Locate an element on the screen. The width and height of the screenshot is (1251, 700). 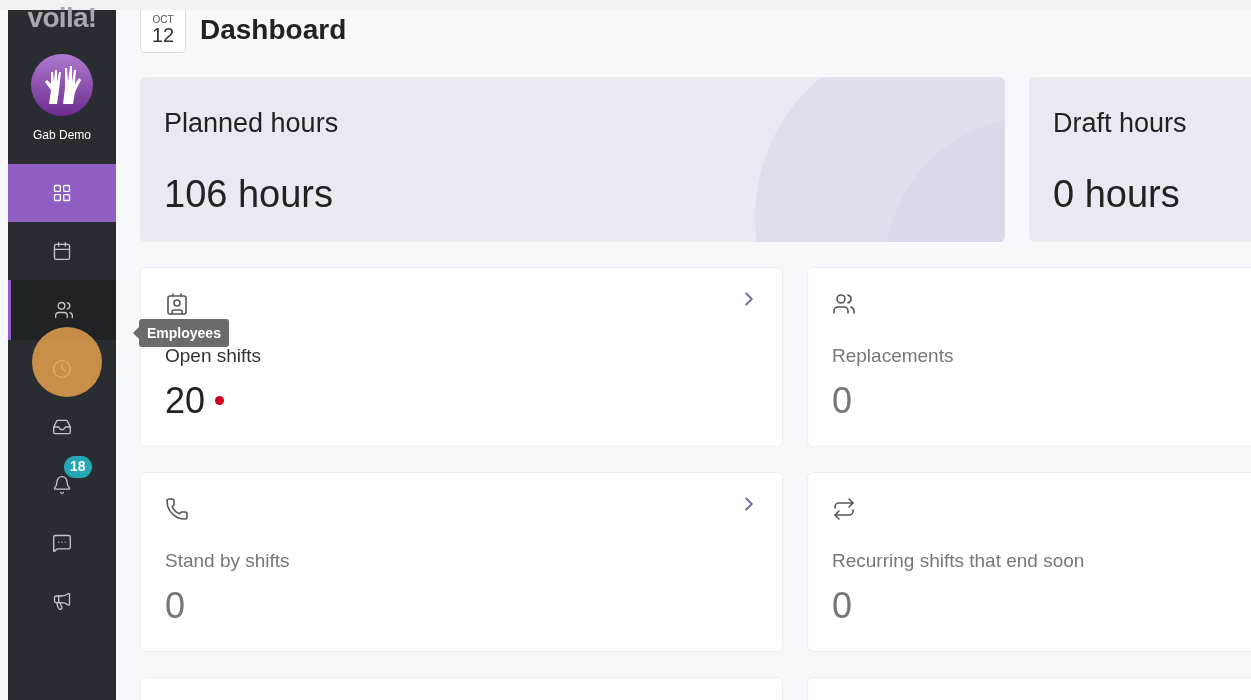
logo: voila! is located at coordinates (62, 18).